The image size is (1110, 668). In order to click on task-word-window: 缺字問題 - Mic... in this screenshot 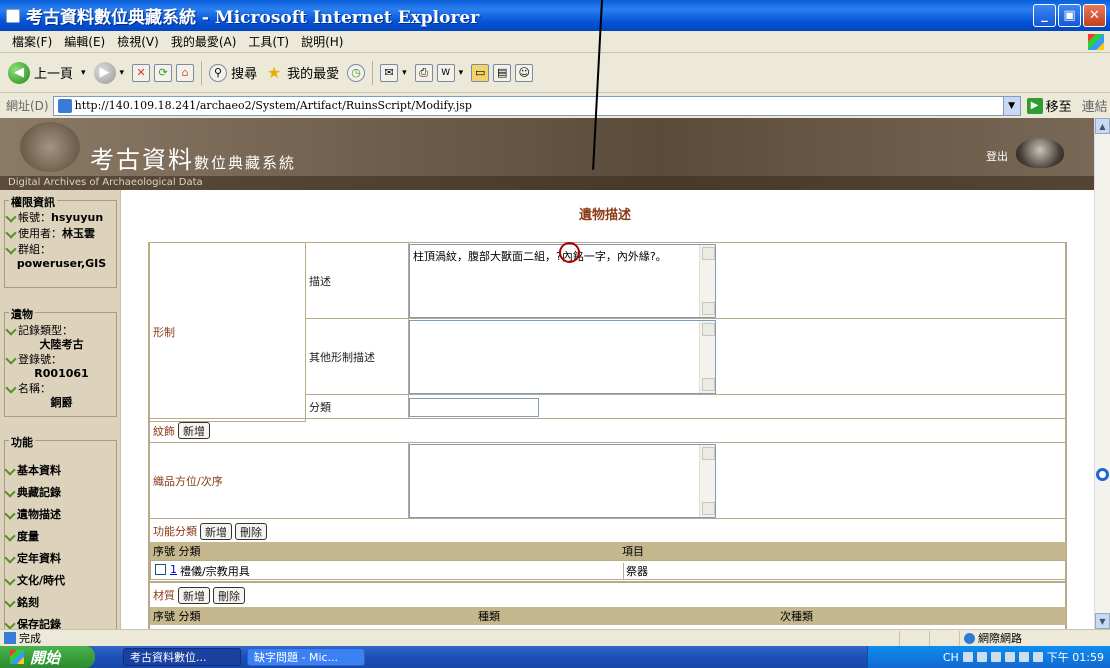, I will do `click(306, 657)`.